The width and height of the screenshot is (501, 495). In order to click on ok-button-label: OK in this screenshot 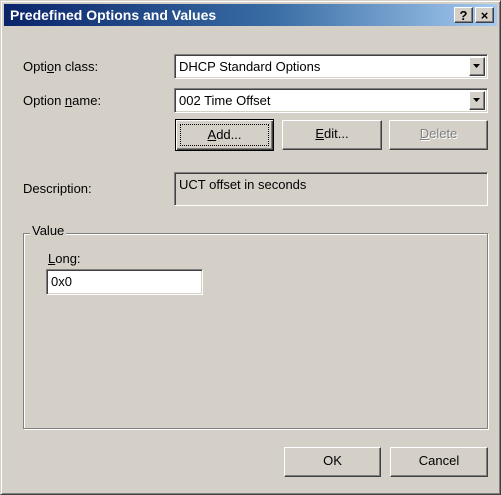, I will do `click(332, 460)`.